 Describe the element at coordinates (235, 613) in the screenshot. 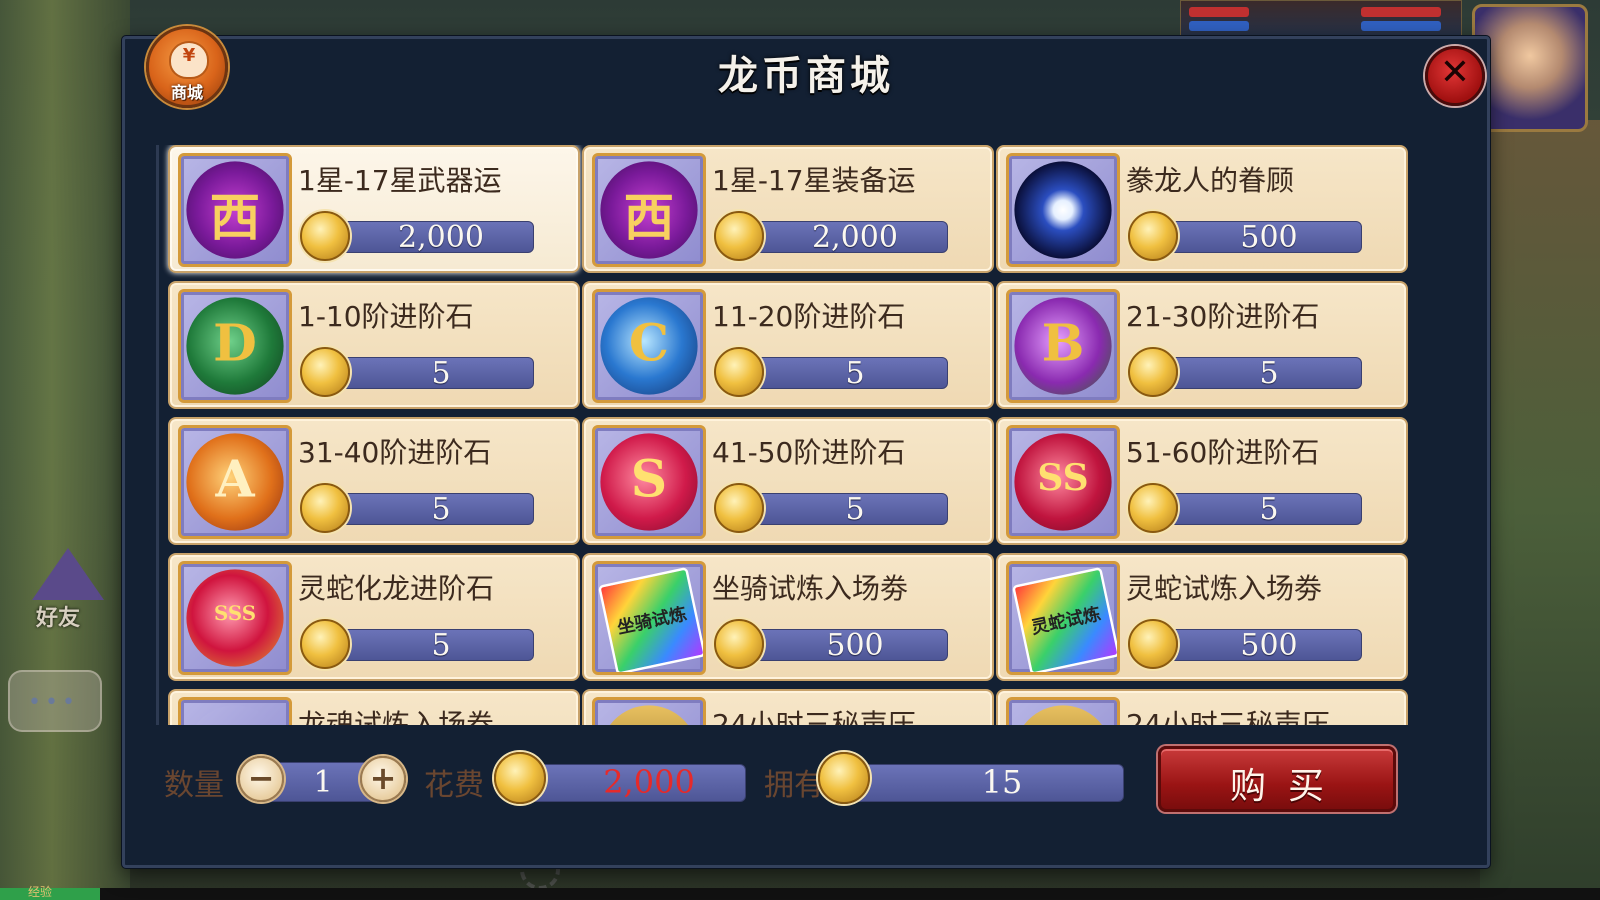

I see `item-icon-glyph: SSS` at that location.